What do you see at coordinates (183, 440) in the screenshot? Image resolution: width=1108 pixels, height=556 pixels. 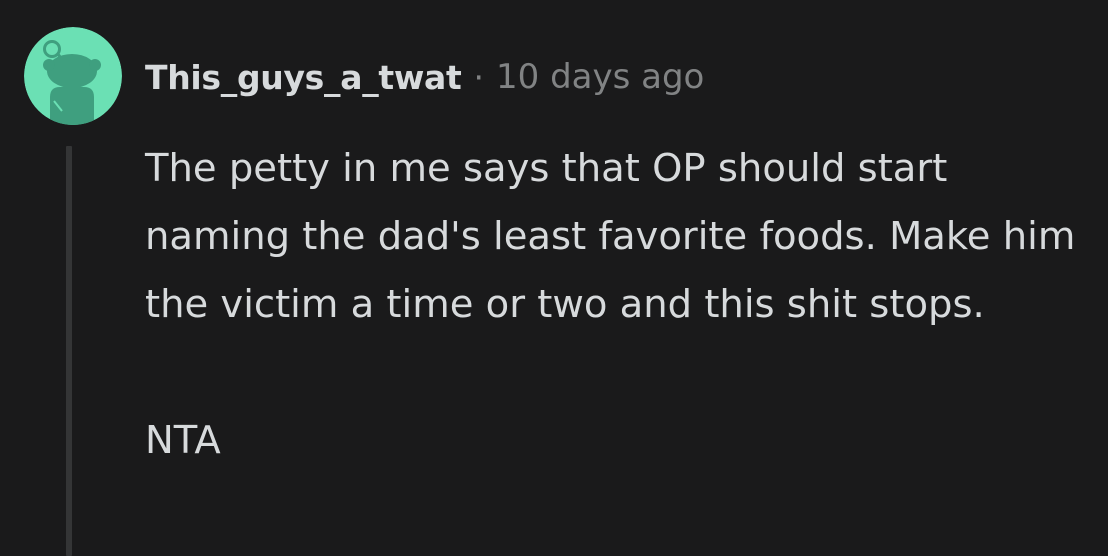 I see `comment-paragraph: NTA` at bounding box center [183, 440].